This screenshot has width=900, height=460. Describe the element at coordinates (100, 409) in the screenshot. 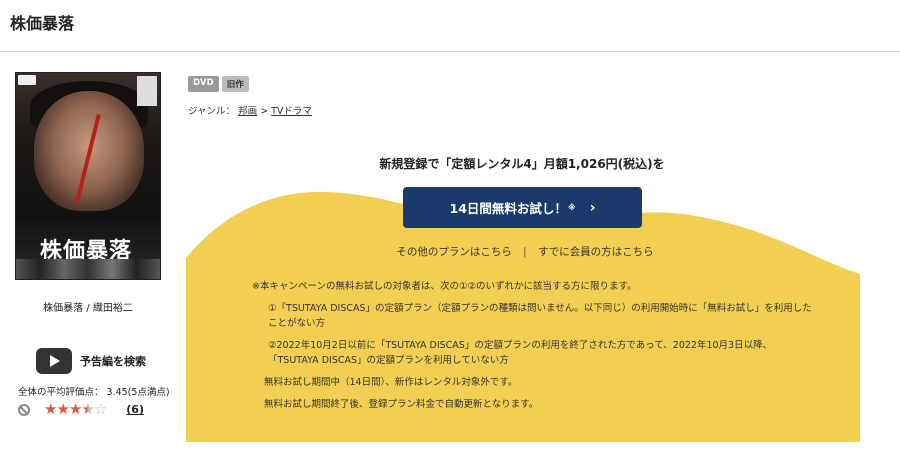

I see `star-empty-icon: ☆` at that location.